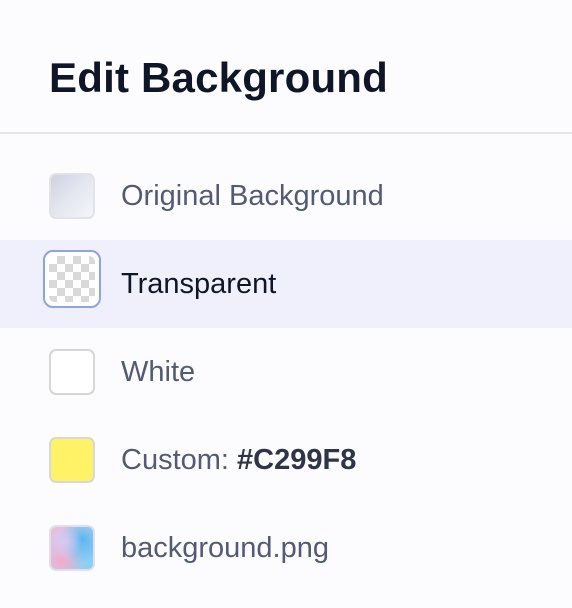  Describe the element at coordinates (286, 284) in the screenshot. I see `option-transparent: Transparent` at that location.